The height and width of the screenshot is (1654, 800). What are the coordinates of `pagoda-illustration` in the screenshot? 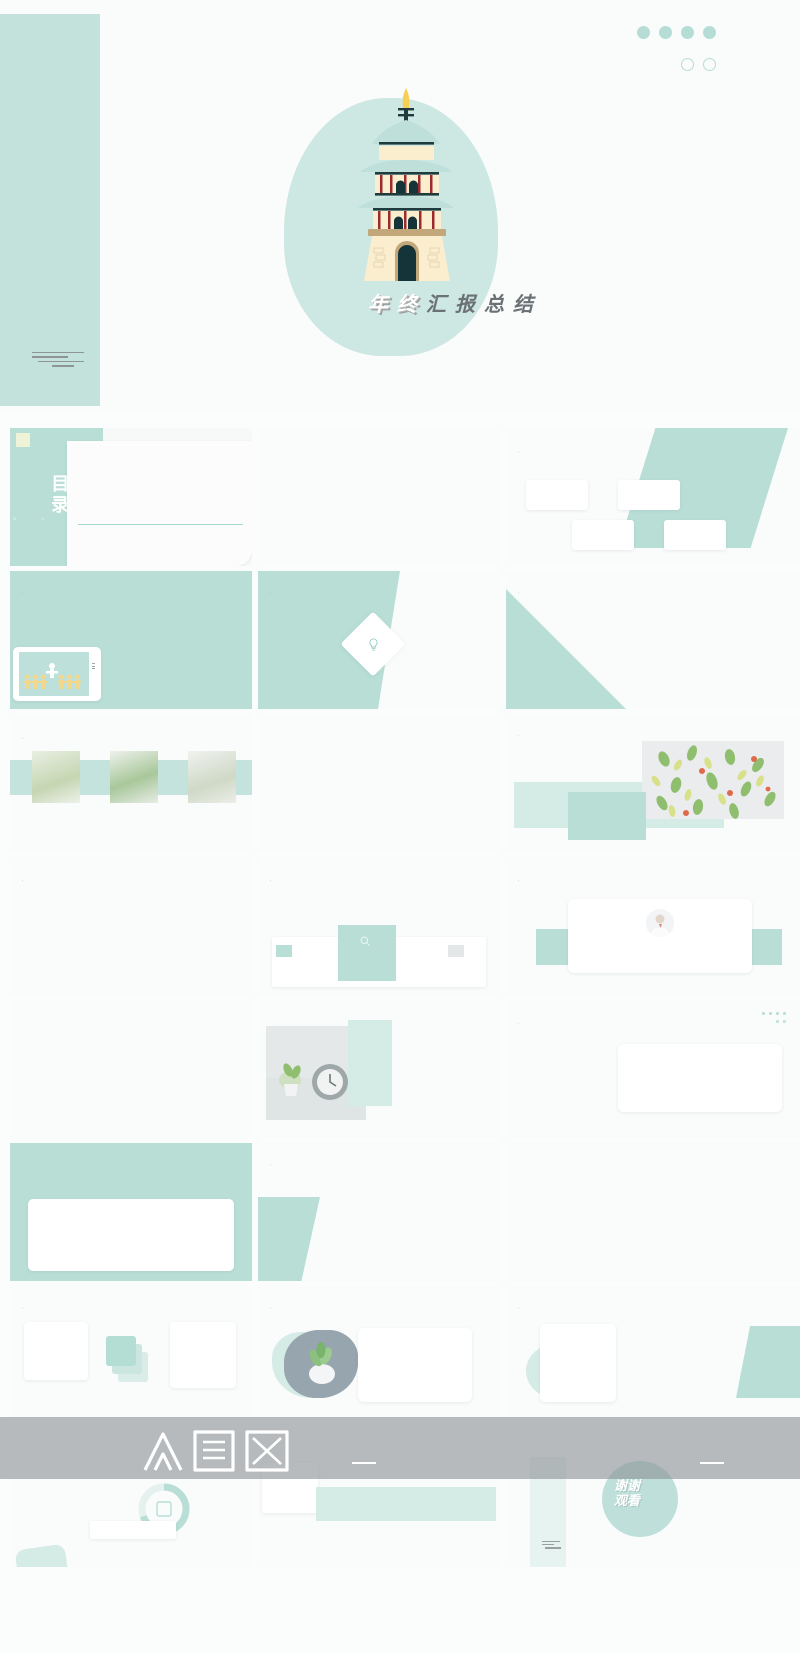 It's located at (406, 184).